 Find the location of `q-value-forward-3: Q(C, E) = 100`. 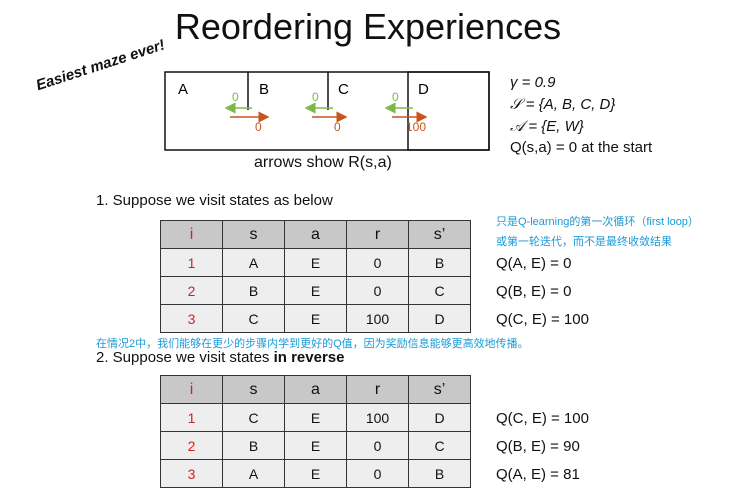

q-value-forward-3: Q(C, E) = 100 is located at coordinates (542, 319).